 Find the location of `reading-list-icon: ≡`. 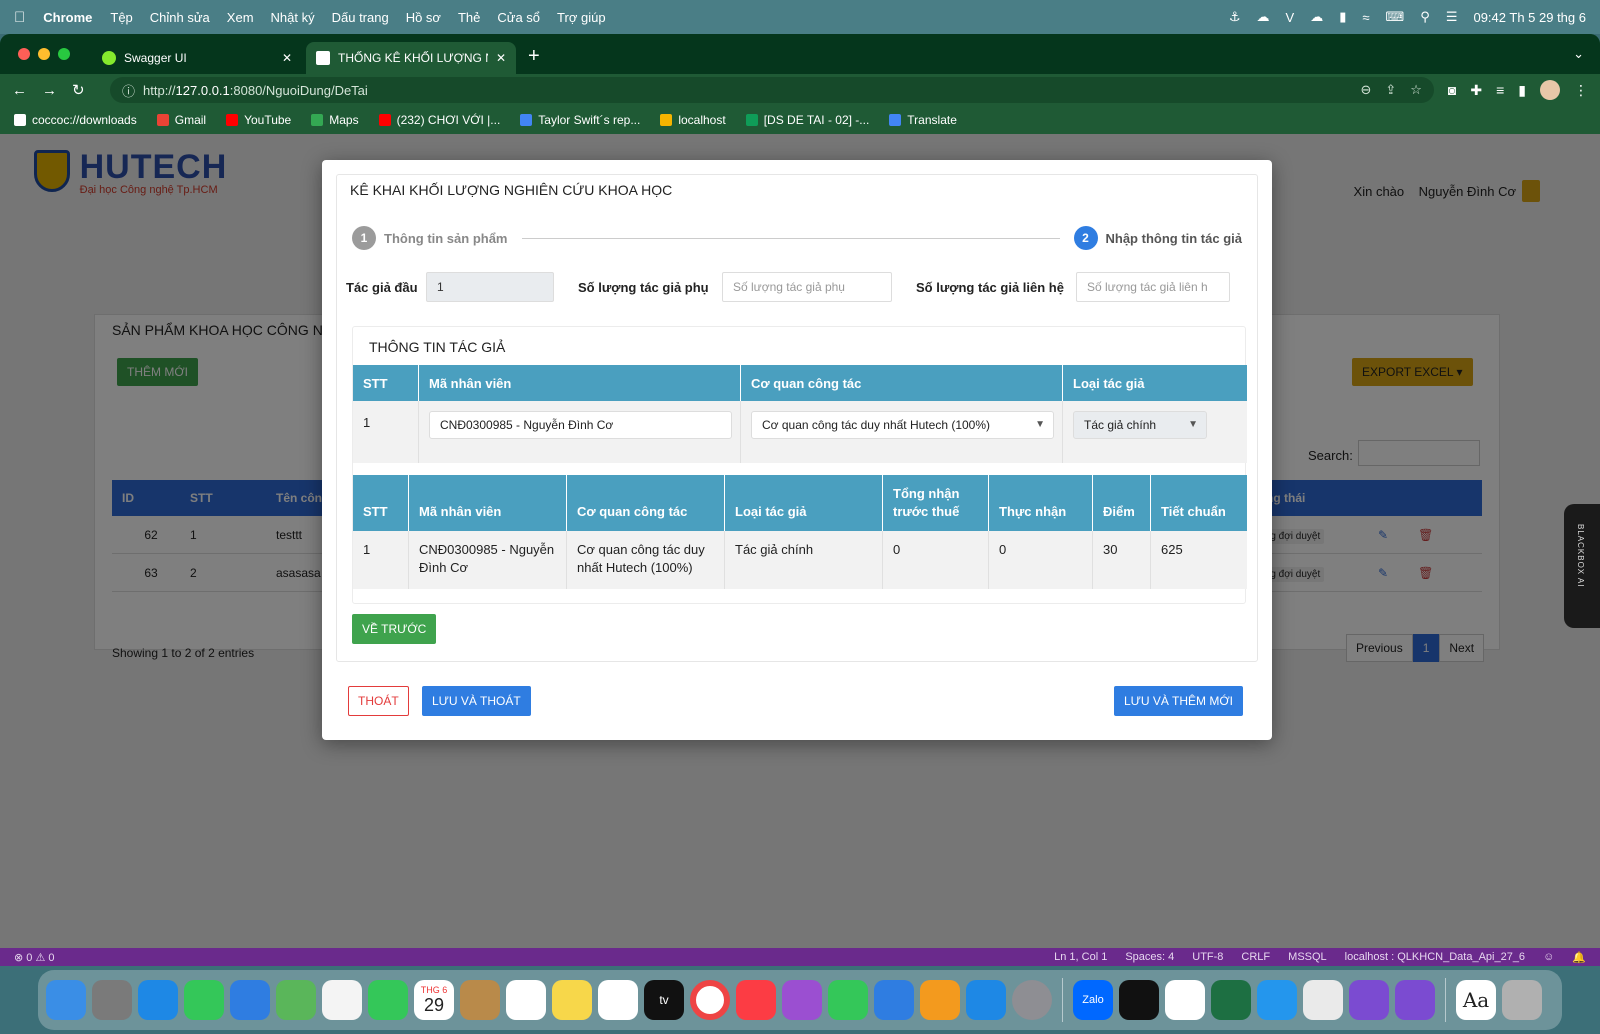

reading-list-icon: ≡ is located at coordinates (1500, 90).